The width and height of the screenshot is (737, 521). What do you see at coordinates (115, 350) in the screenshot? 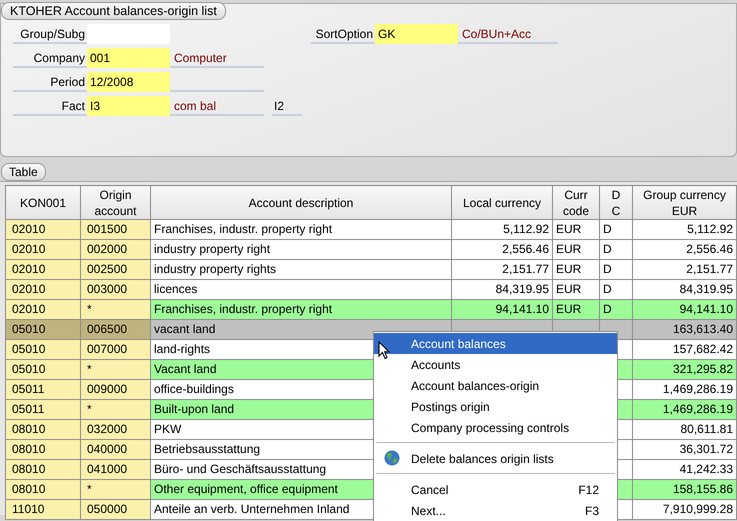
I see `table-cell: 007000` at bounding box center [115, 350].